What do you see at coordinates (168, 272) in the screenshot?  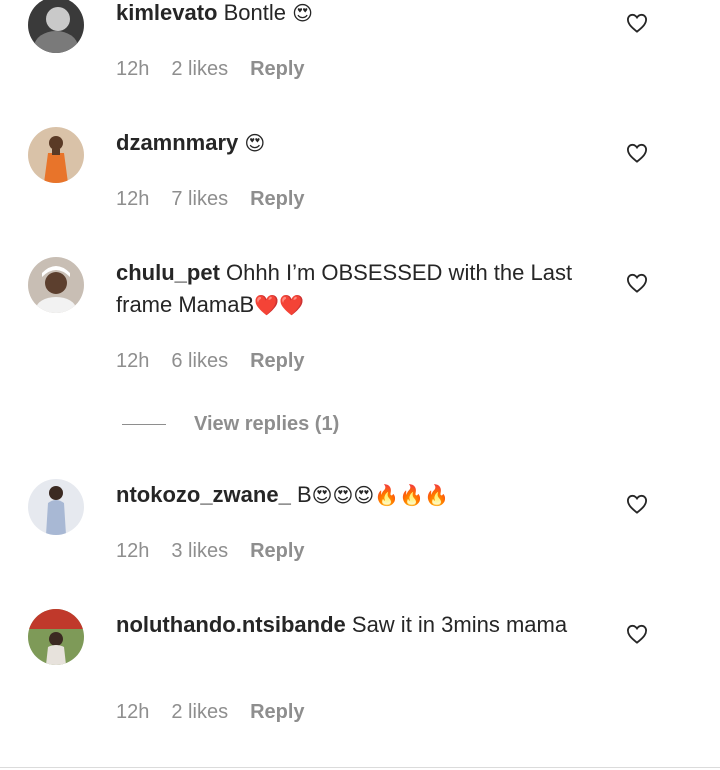 I see `username: chulu_pet` at bounding box center [168, 272].